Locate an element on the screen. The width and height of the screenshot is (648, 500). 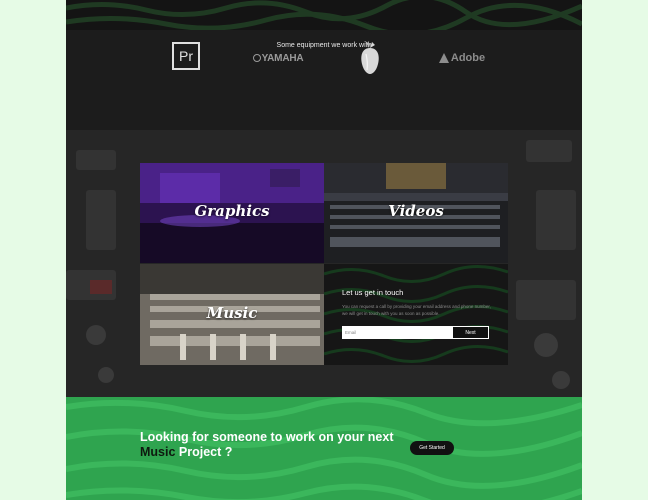
yamaha-tuning-fork-icon is located at coordinates (256, 58).